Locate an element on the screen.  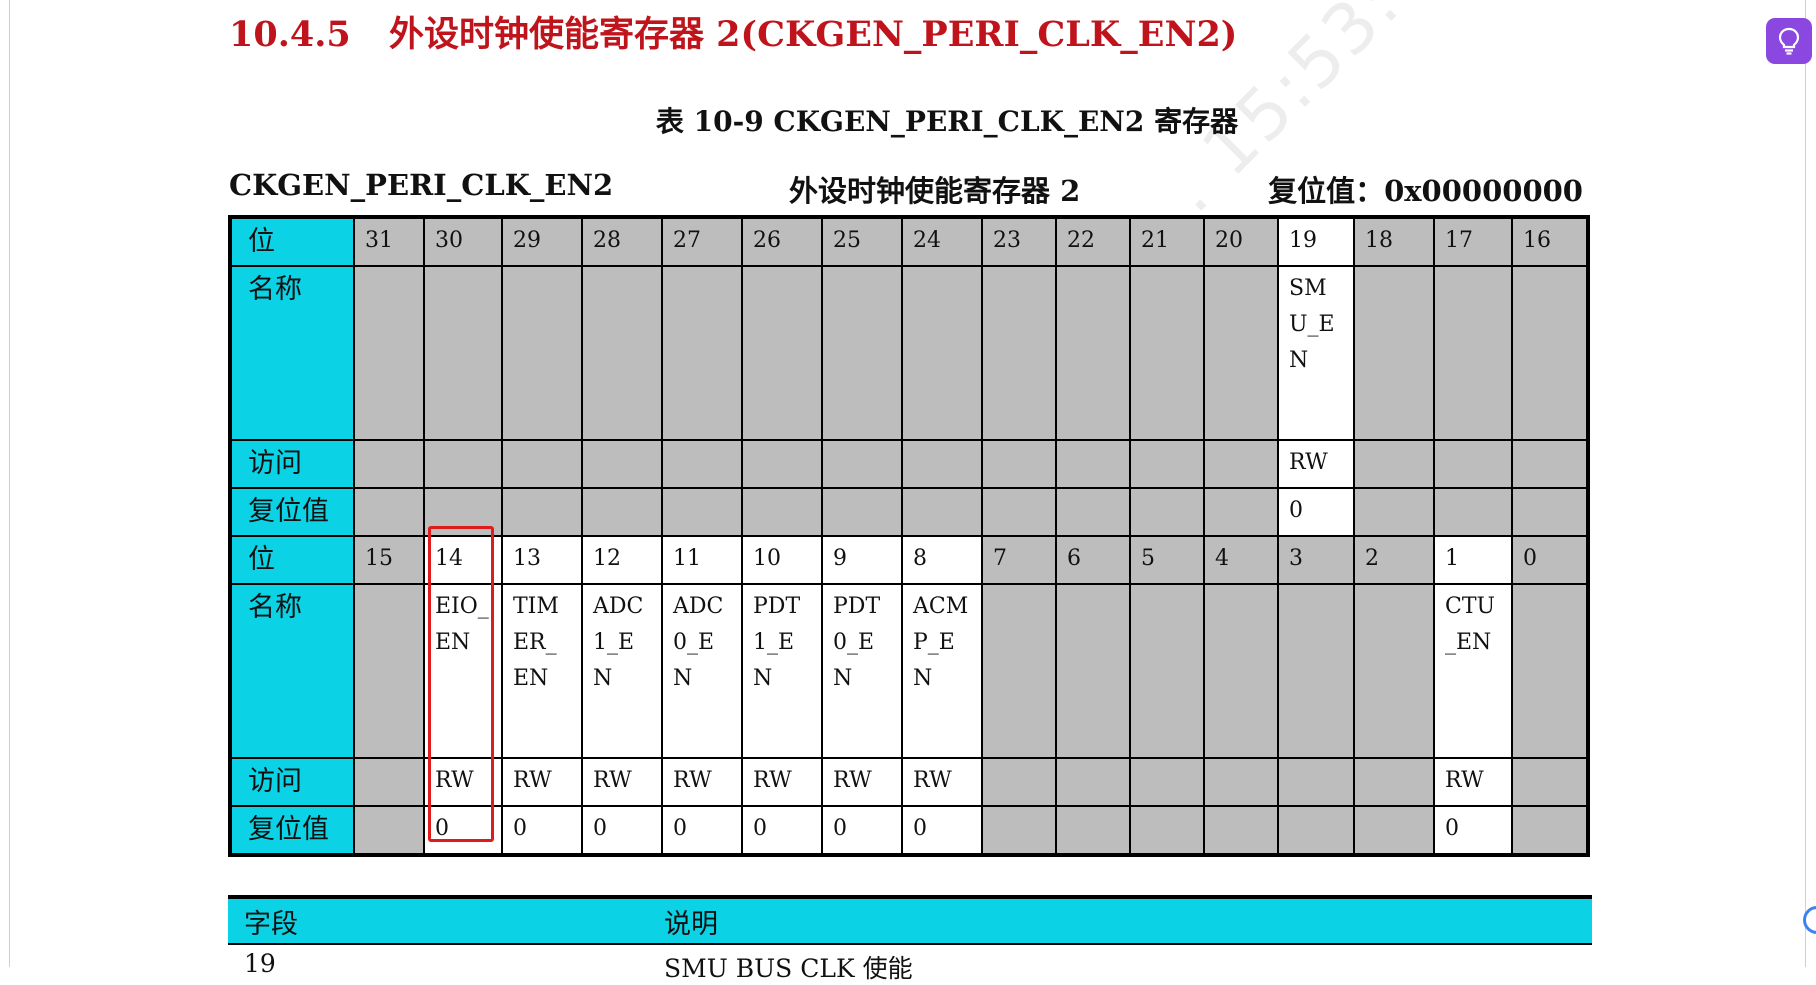
register-row: 名称 SMU_EN is located at coordinates (909, 353).